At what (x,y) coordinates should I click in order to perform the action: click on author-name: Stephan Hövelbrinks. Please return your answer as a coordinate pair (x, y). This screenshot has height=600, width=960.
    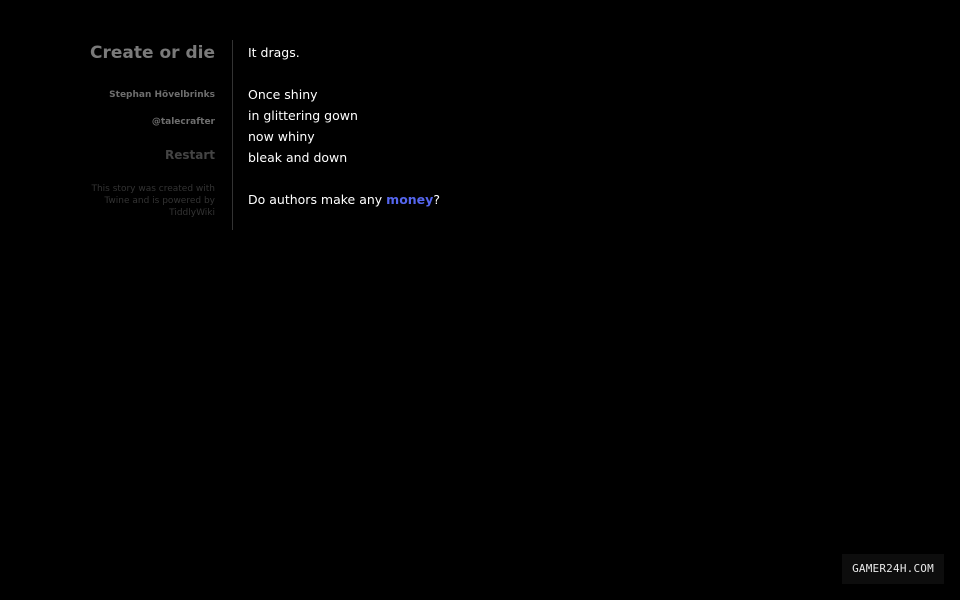
    Looking at the image, I should click on (162, 95).